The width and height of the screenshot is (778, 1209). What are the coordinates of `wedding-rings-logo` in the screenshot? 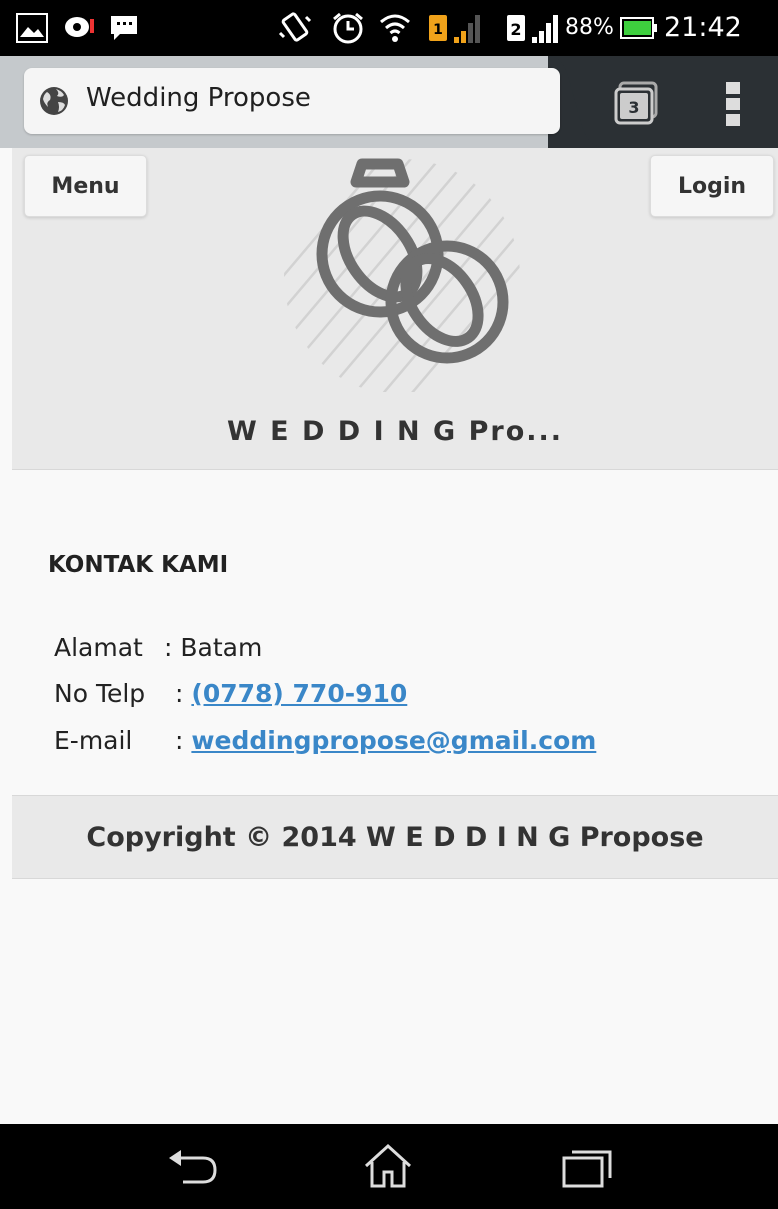 It's located at (402, 275).